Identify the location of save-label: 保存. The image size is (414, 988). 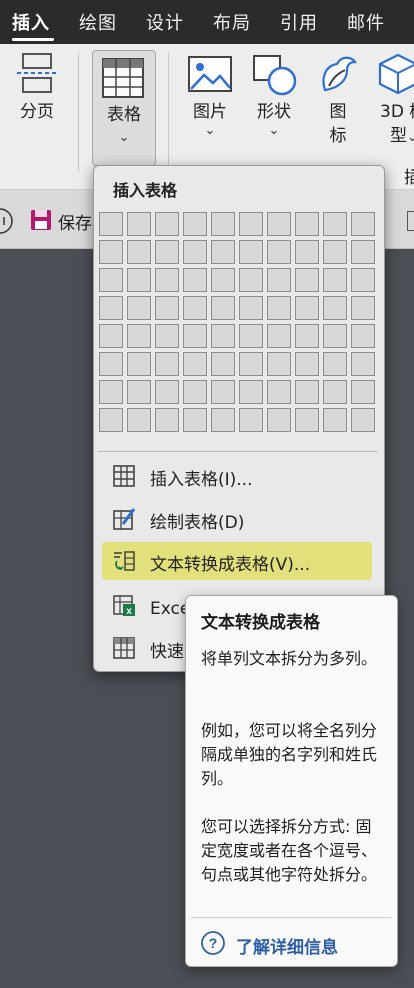
(75, 221).